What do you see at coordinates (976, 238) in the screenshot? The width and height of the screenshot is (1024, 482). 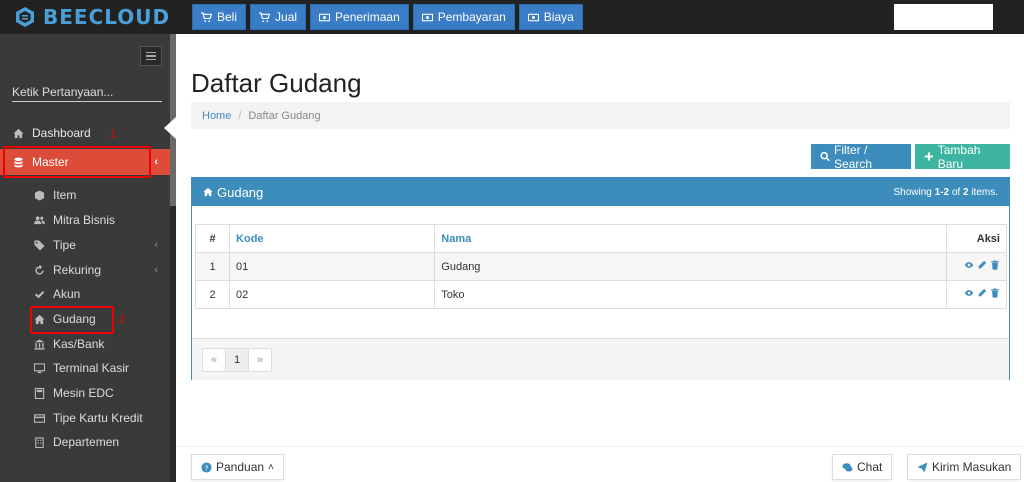 I see `column-header-aksi: Aksi` at bounding box center [976, 238].